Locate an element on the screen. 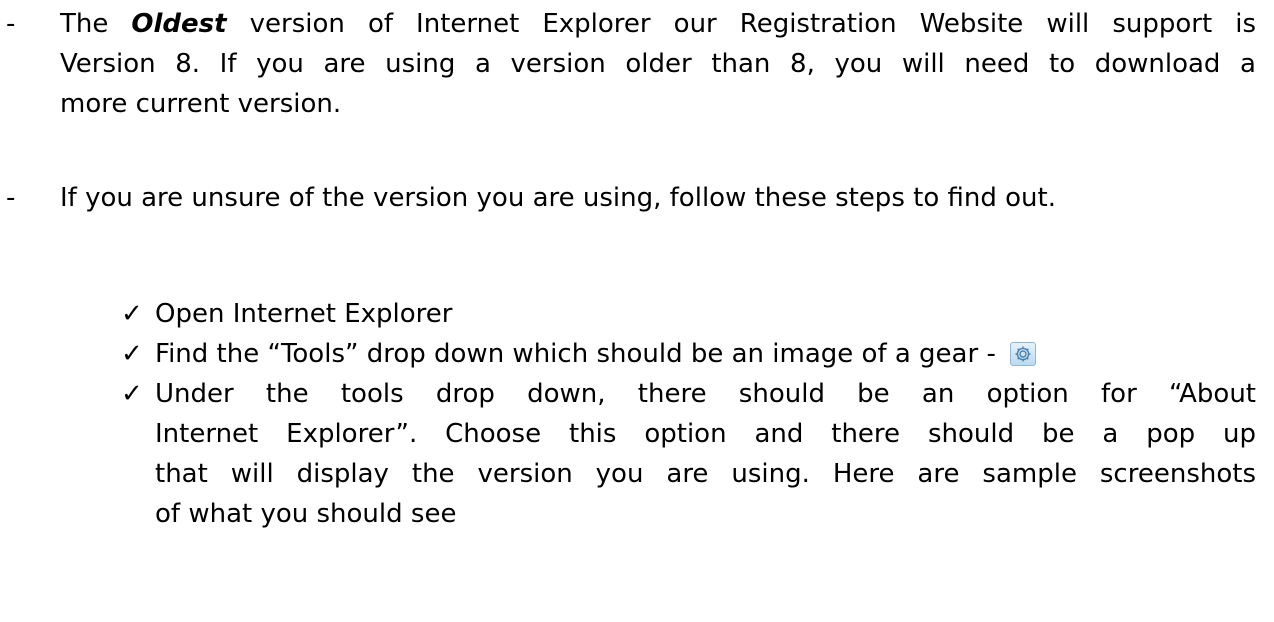 This screenshot has height=622, width=1274. paragraph-line: more current version. is located at coordinates (201, 104).